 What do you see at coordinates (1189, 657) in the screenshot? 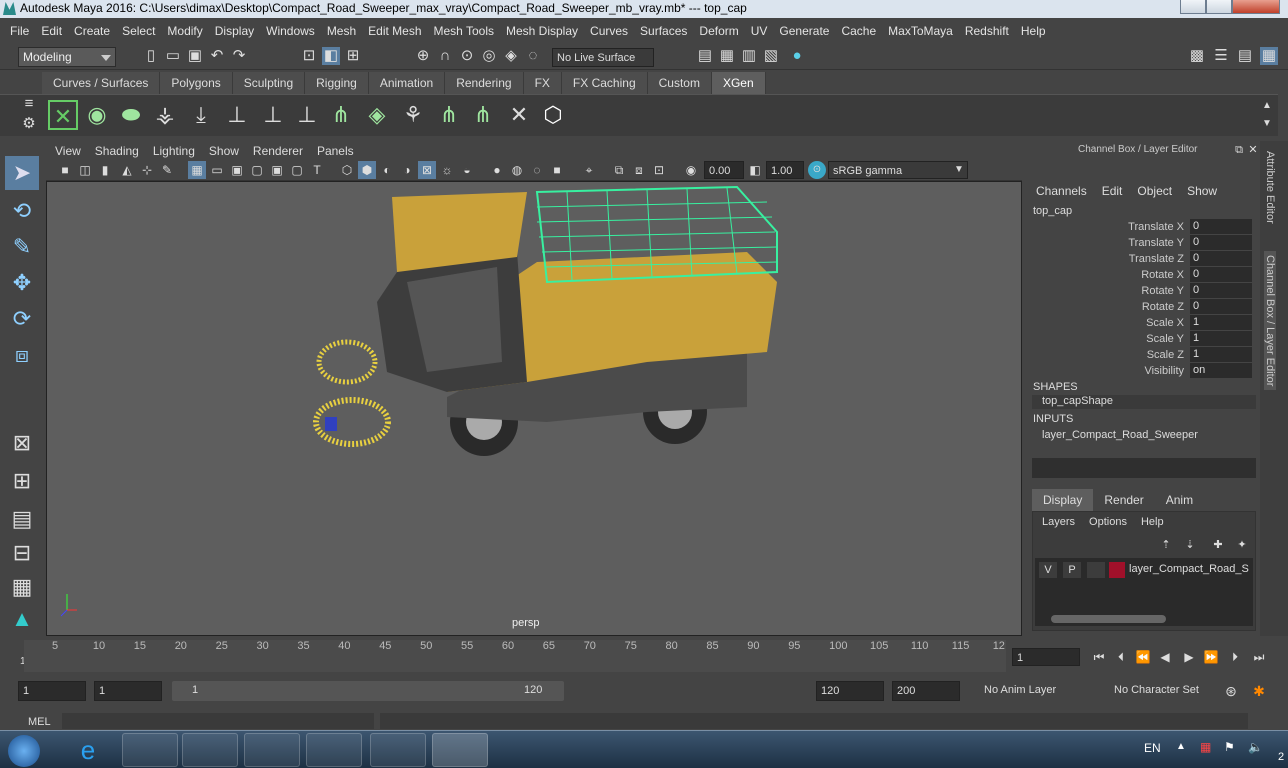
I see `play-forward-icon: ▶` at bounding box center [1189, 657].